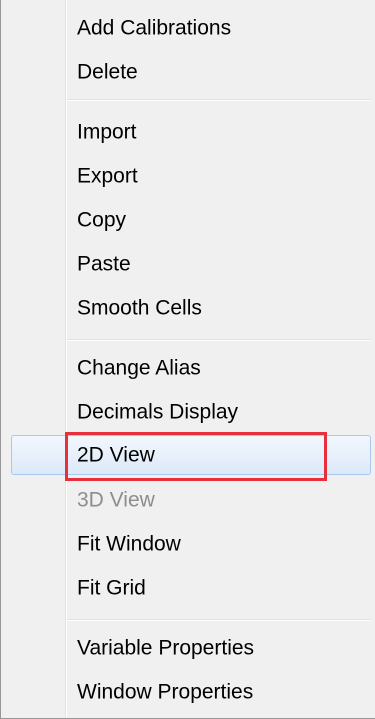 The height and width of the screenshot is (719, 375). I want to click on menu-item-add-calibrations: Add Calibrations, so click(191, 28).